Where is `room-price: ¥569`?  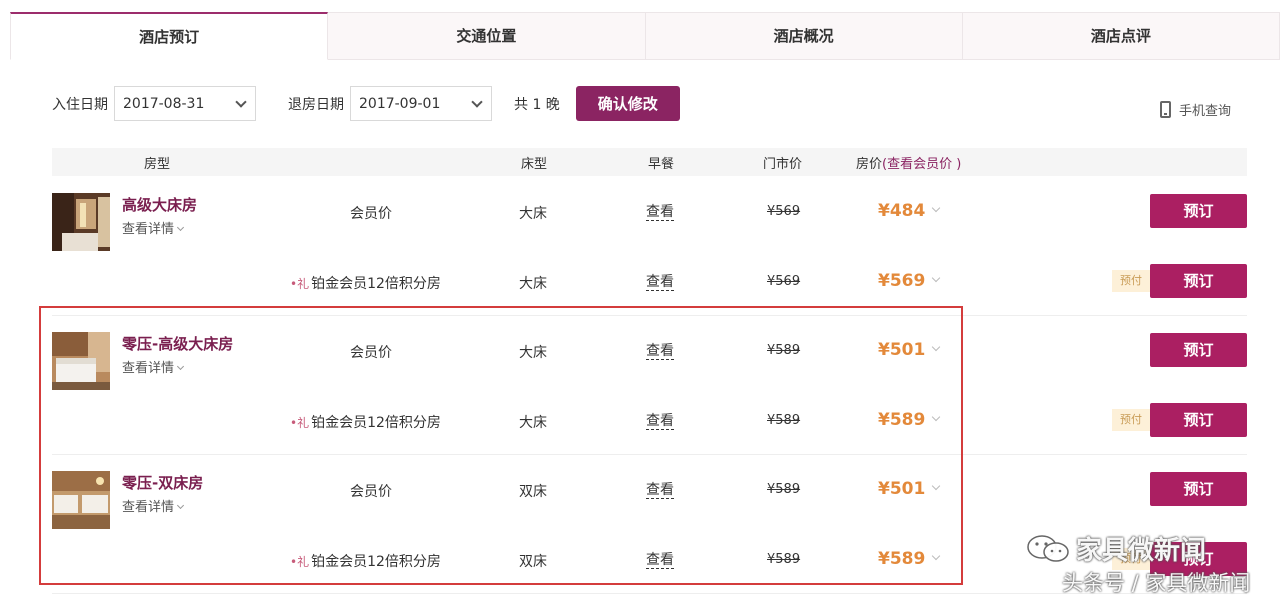 room-price: ¥569 is located at coordinates (909, 281).